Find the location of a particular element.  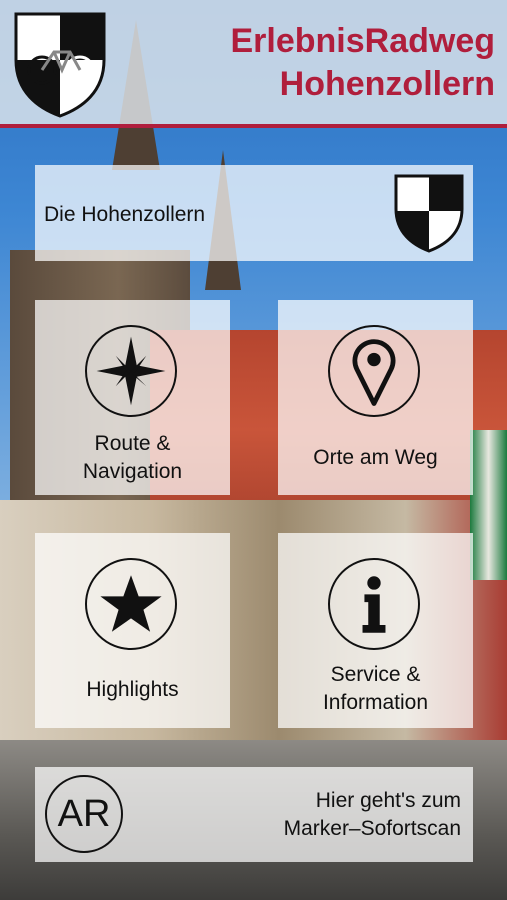

ar-label-line2: Marker–Sofortscan is located at coordinates (372, 828).